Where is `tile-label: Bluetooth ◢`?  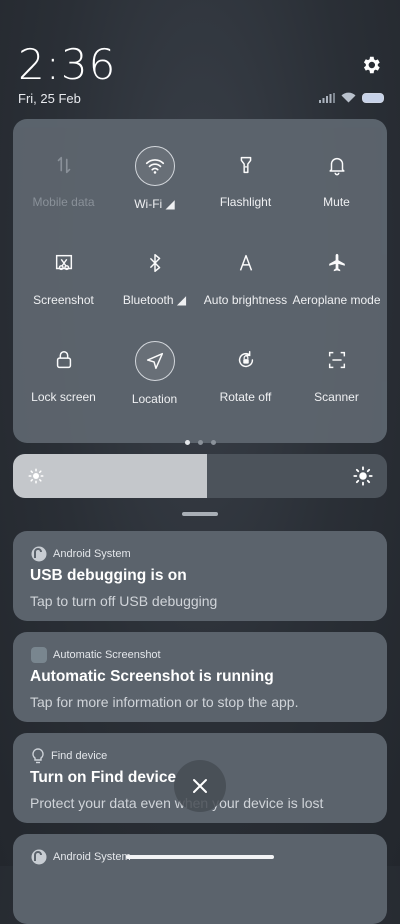 tile-label: Bluetooth ◢ is located at coordinates (154, 300).